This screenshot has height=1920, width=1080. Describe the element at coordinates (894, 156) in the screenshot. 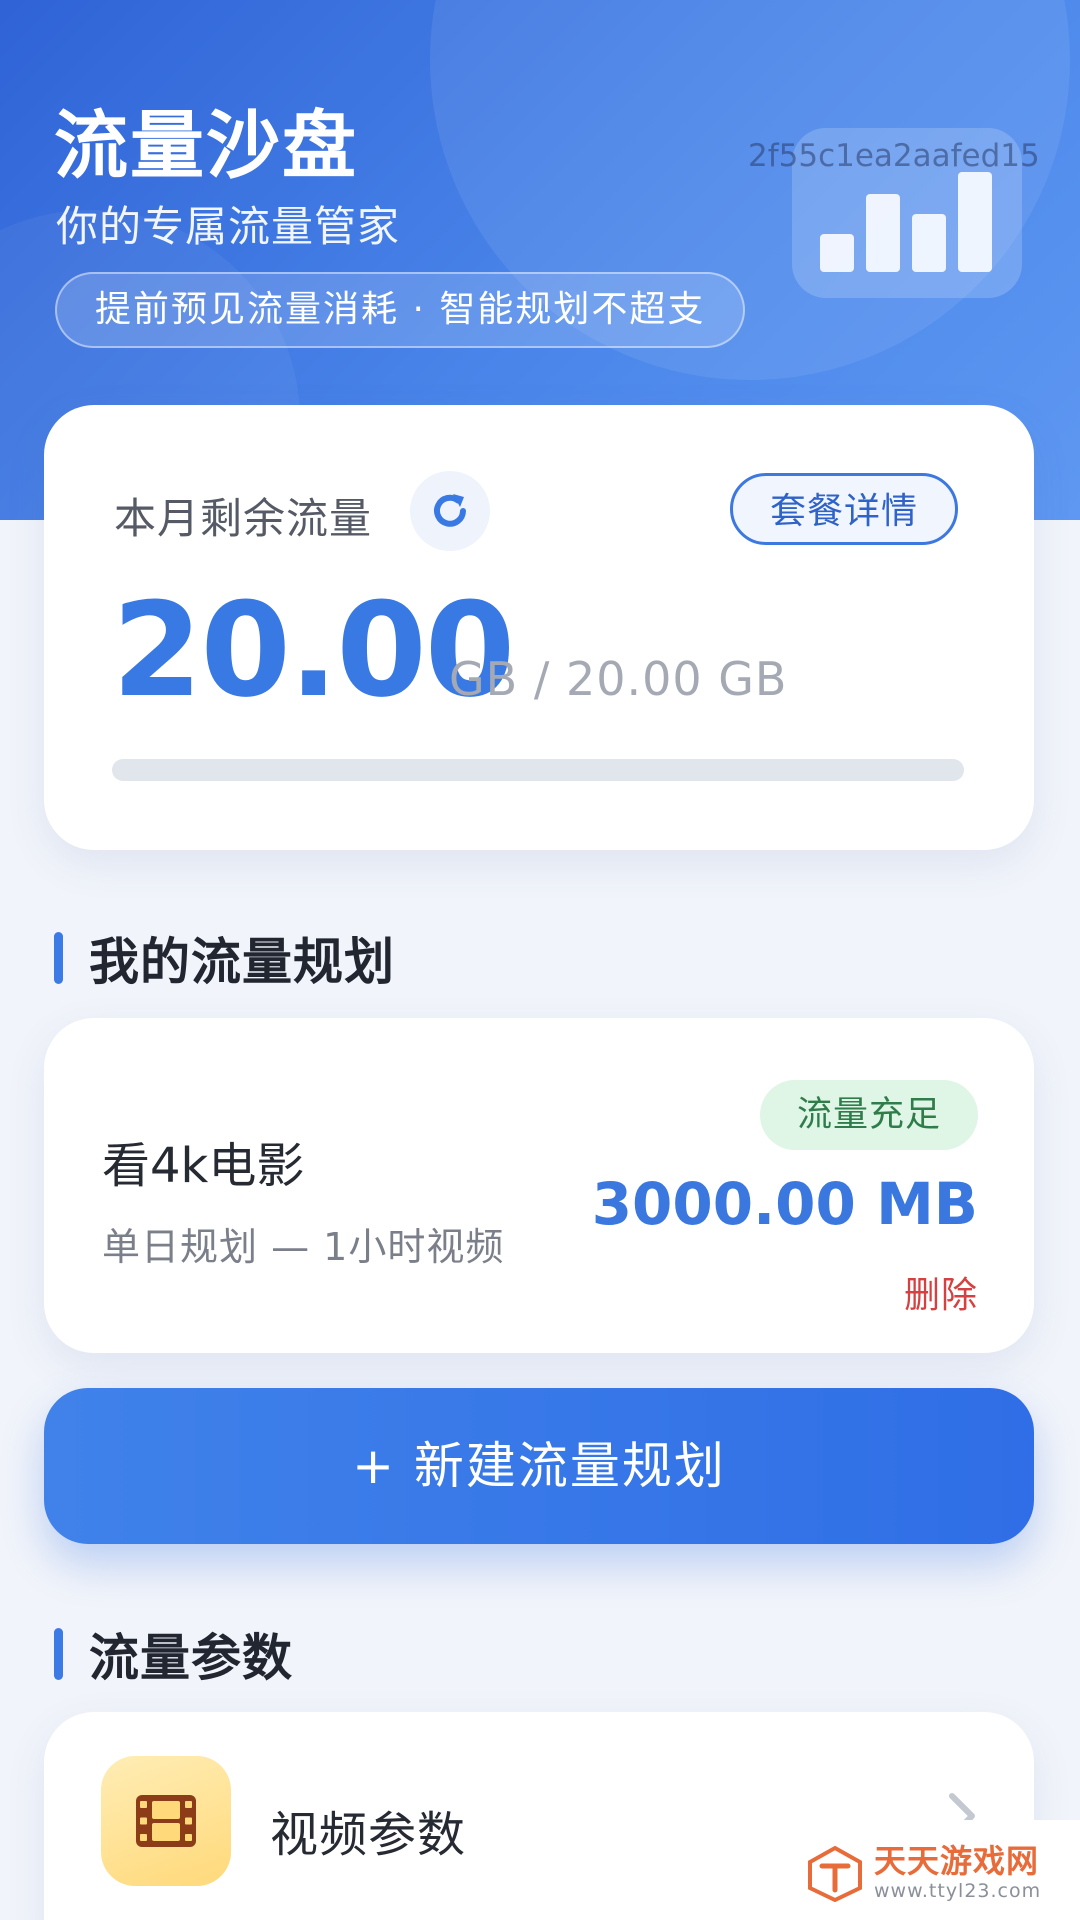

I see `id-overlay-text: 2f55c1ea2aafed15` at that location.